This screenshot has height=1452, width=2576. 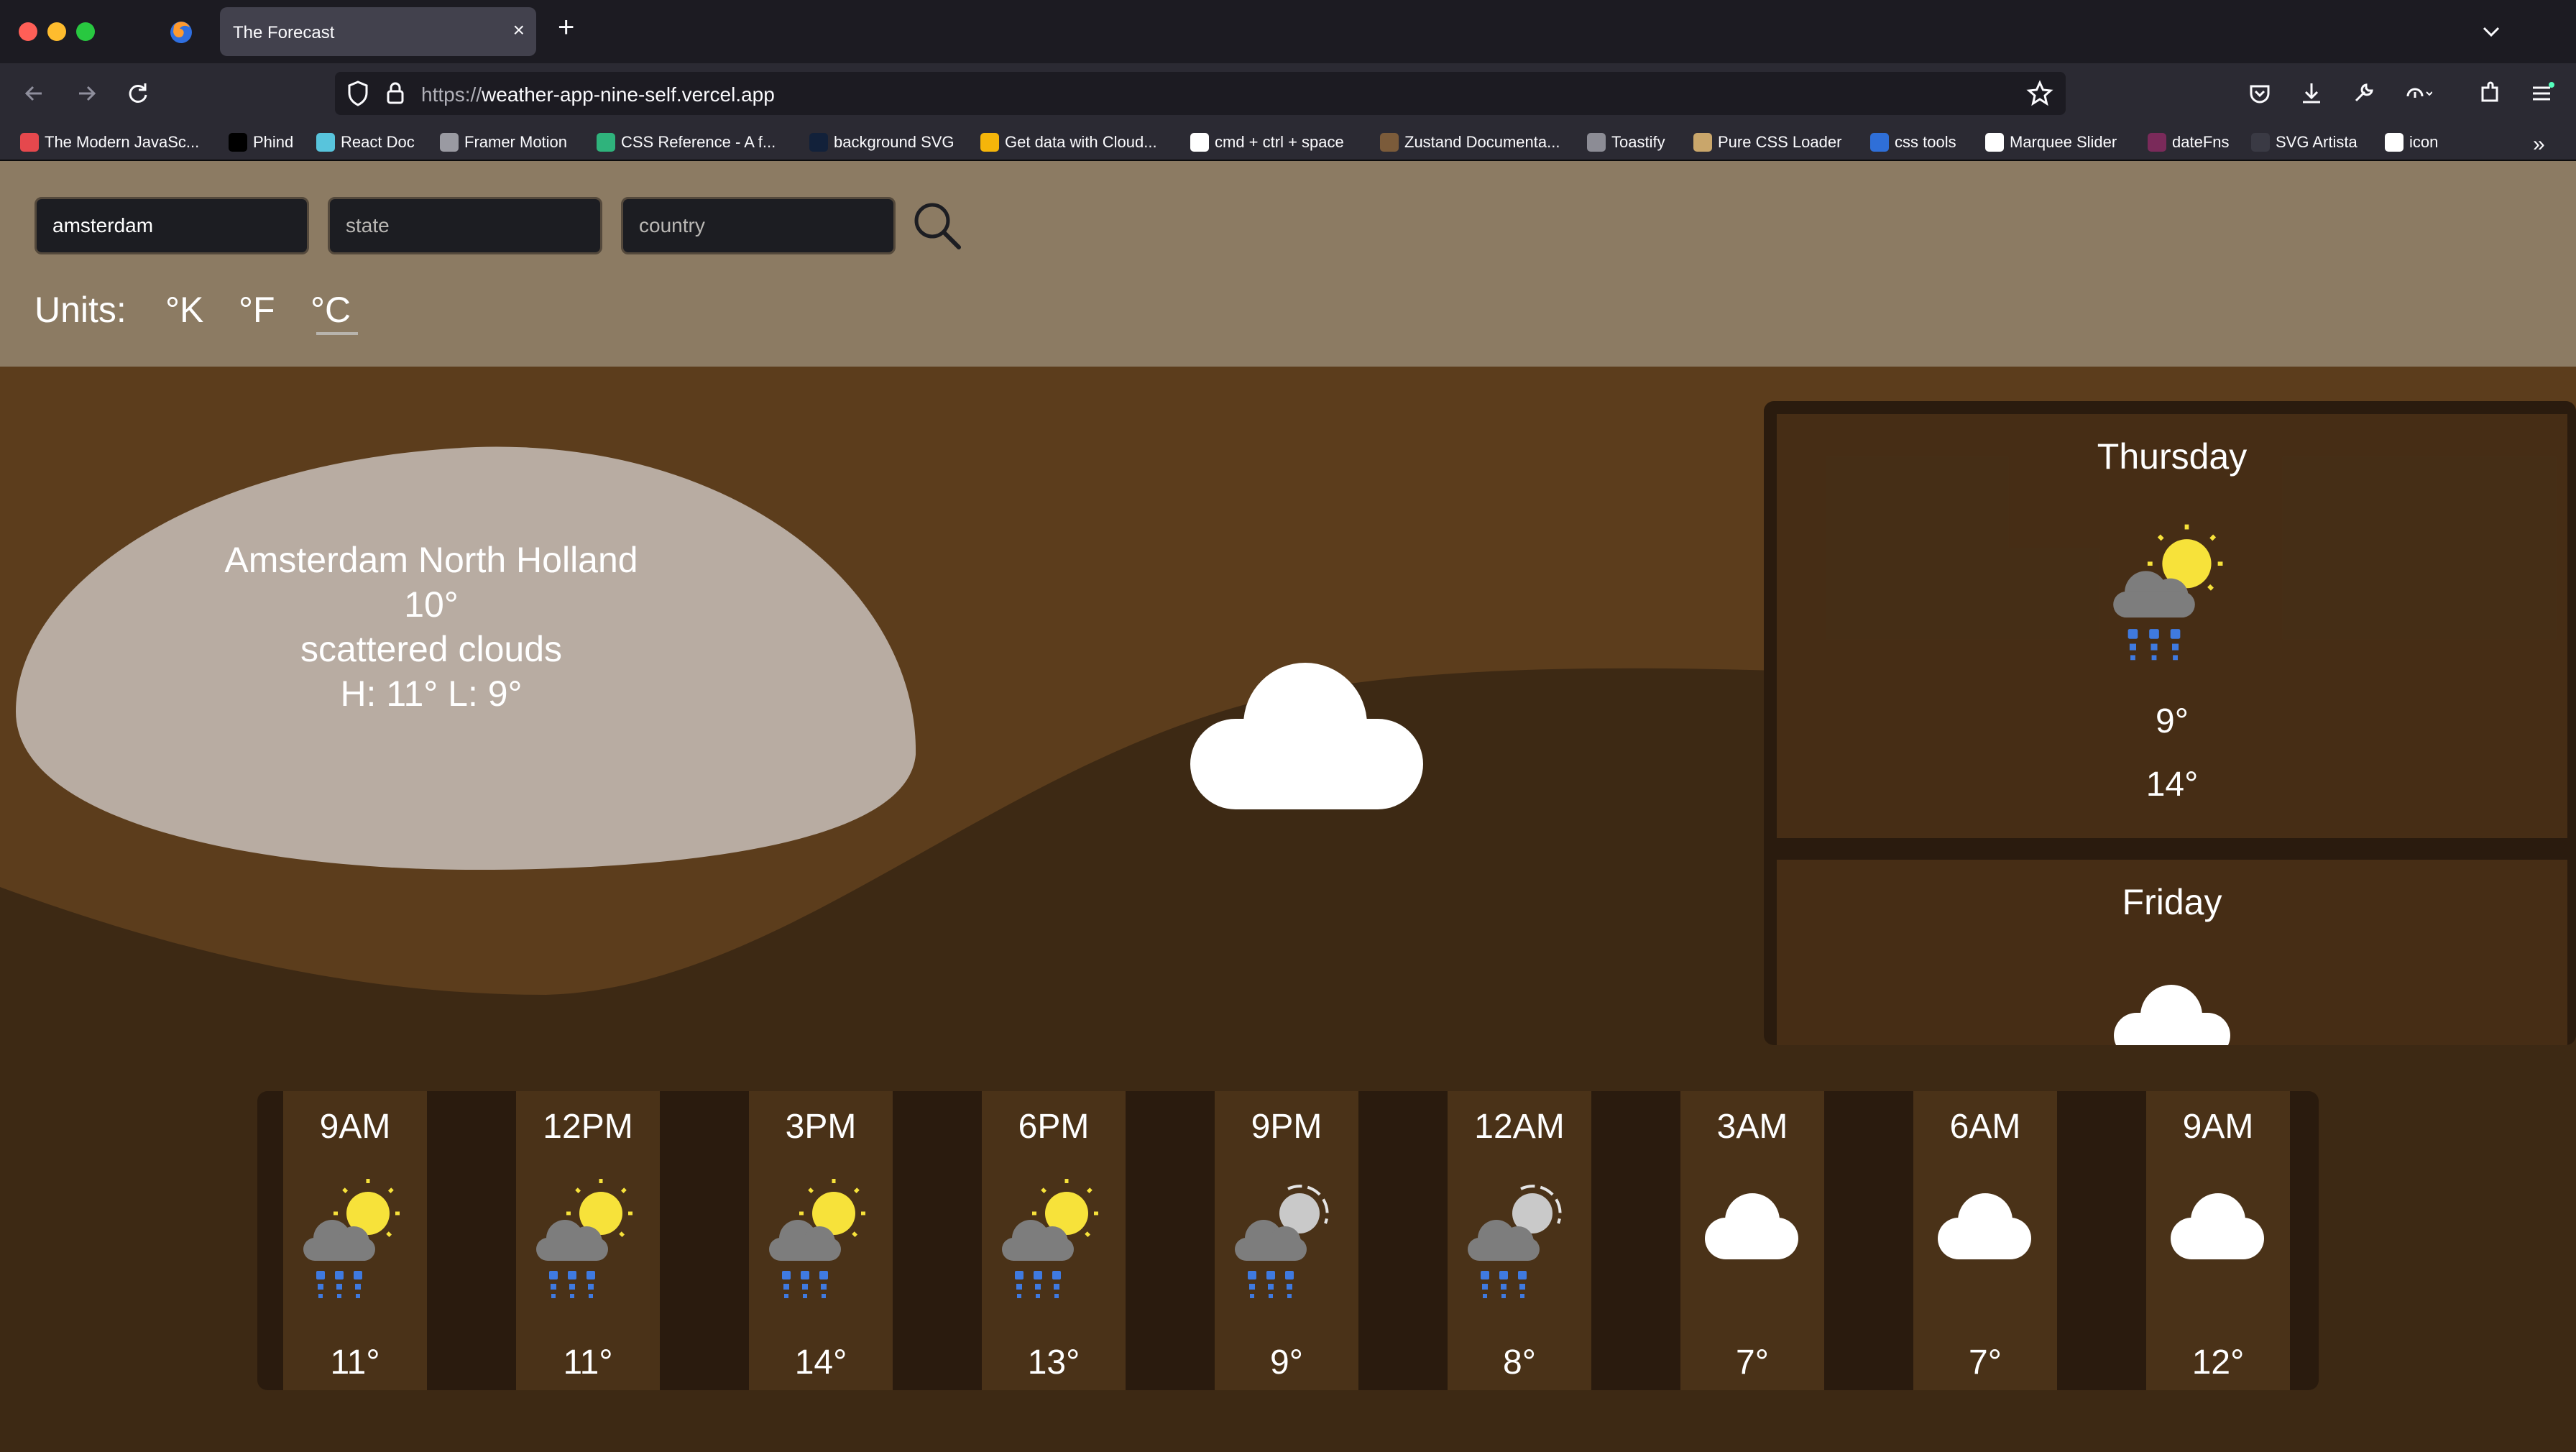 I want to click on lock-icon, so click(x=395, y=93).